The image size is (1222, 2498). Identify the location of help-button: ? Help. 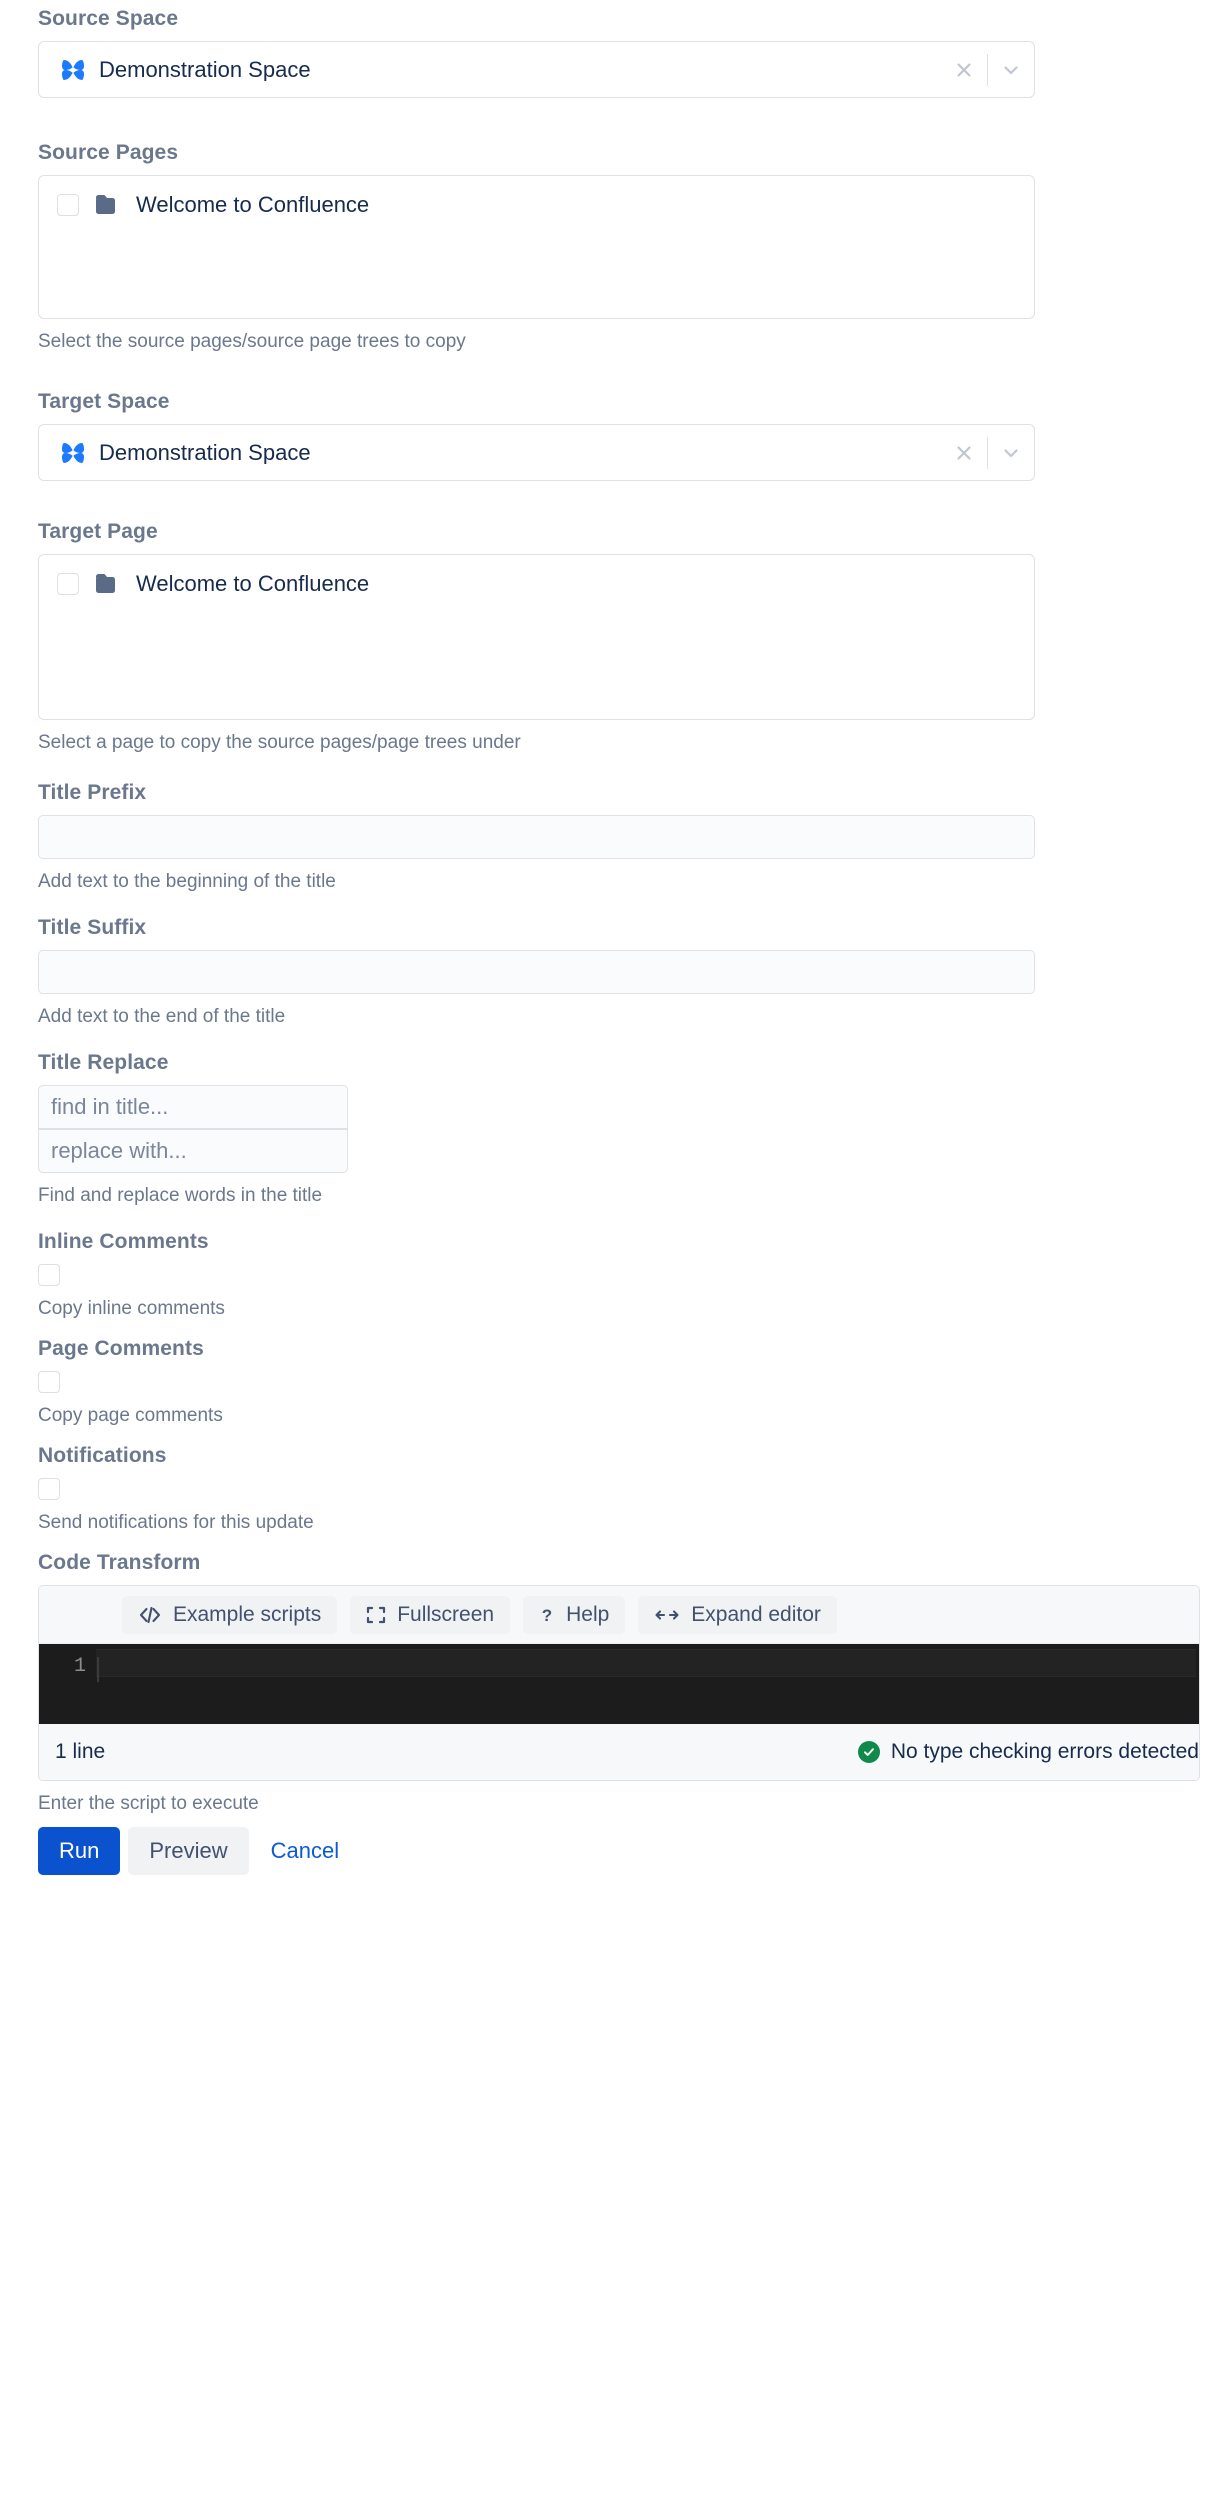
(574, 1614).